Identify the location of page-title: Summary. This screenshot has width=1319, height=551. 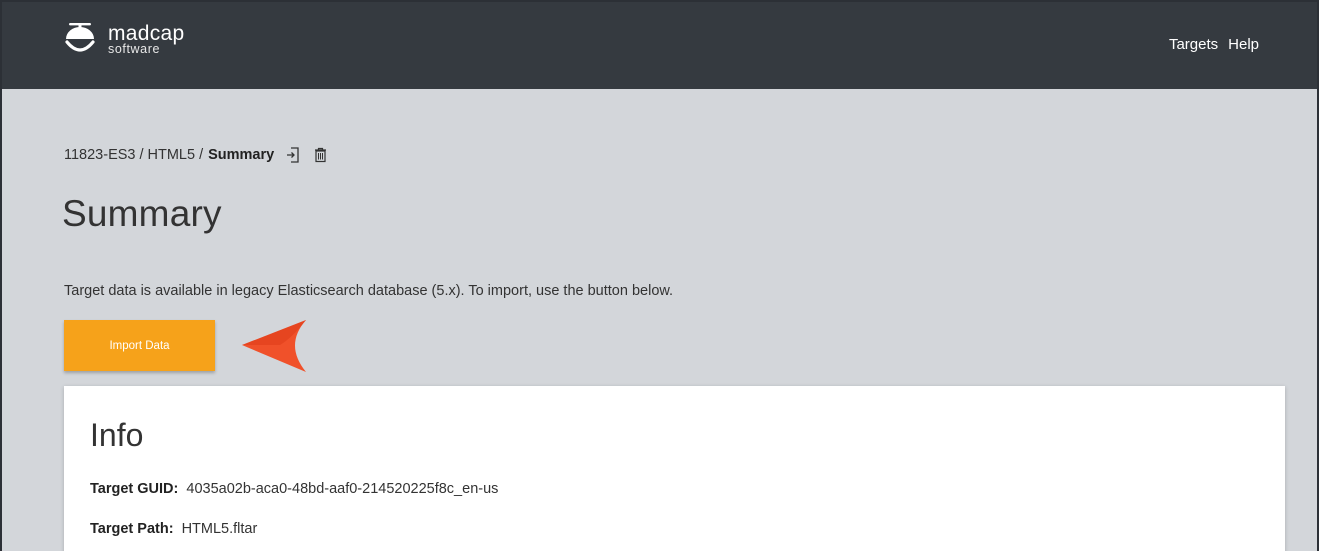
(142, 213).